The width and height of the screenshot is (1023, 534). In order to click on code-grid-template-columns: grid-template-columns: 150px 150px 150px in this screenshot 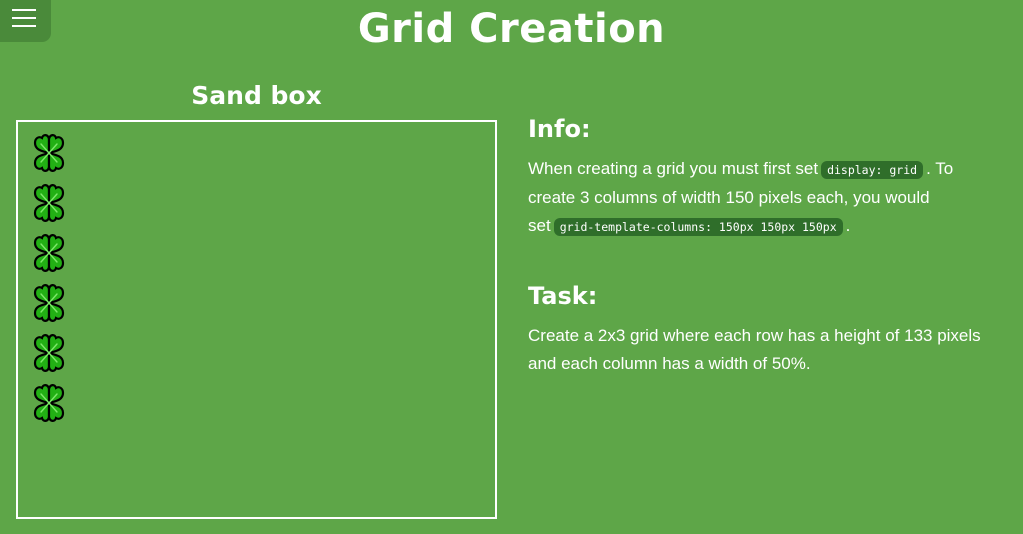, I will do `click(698, 227)`.